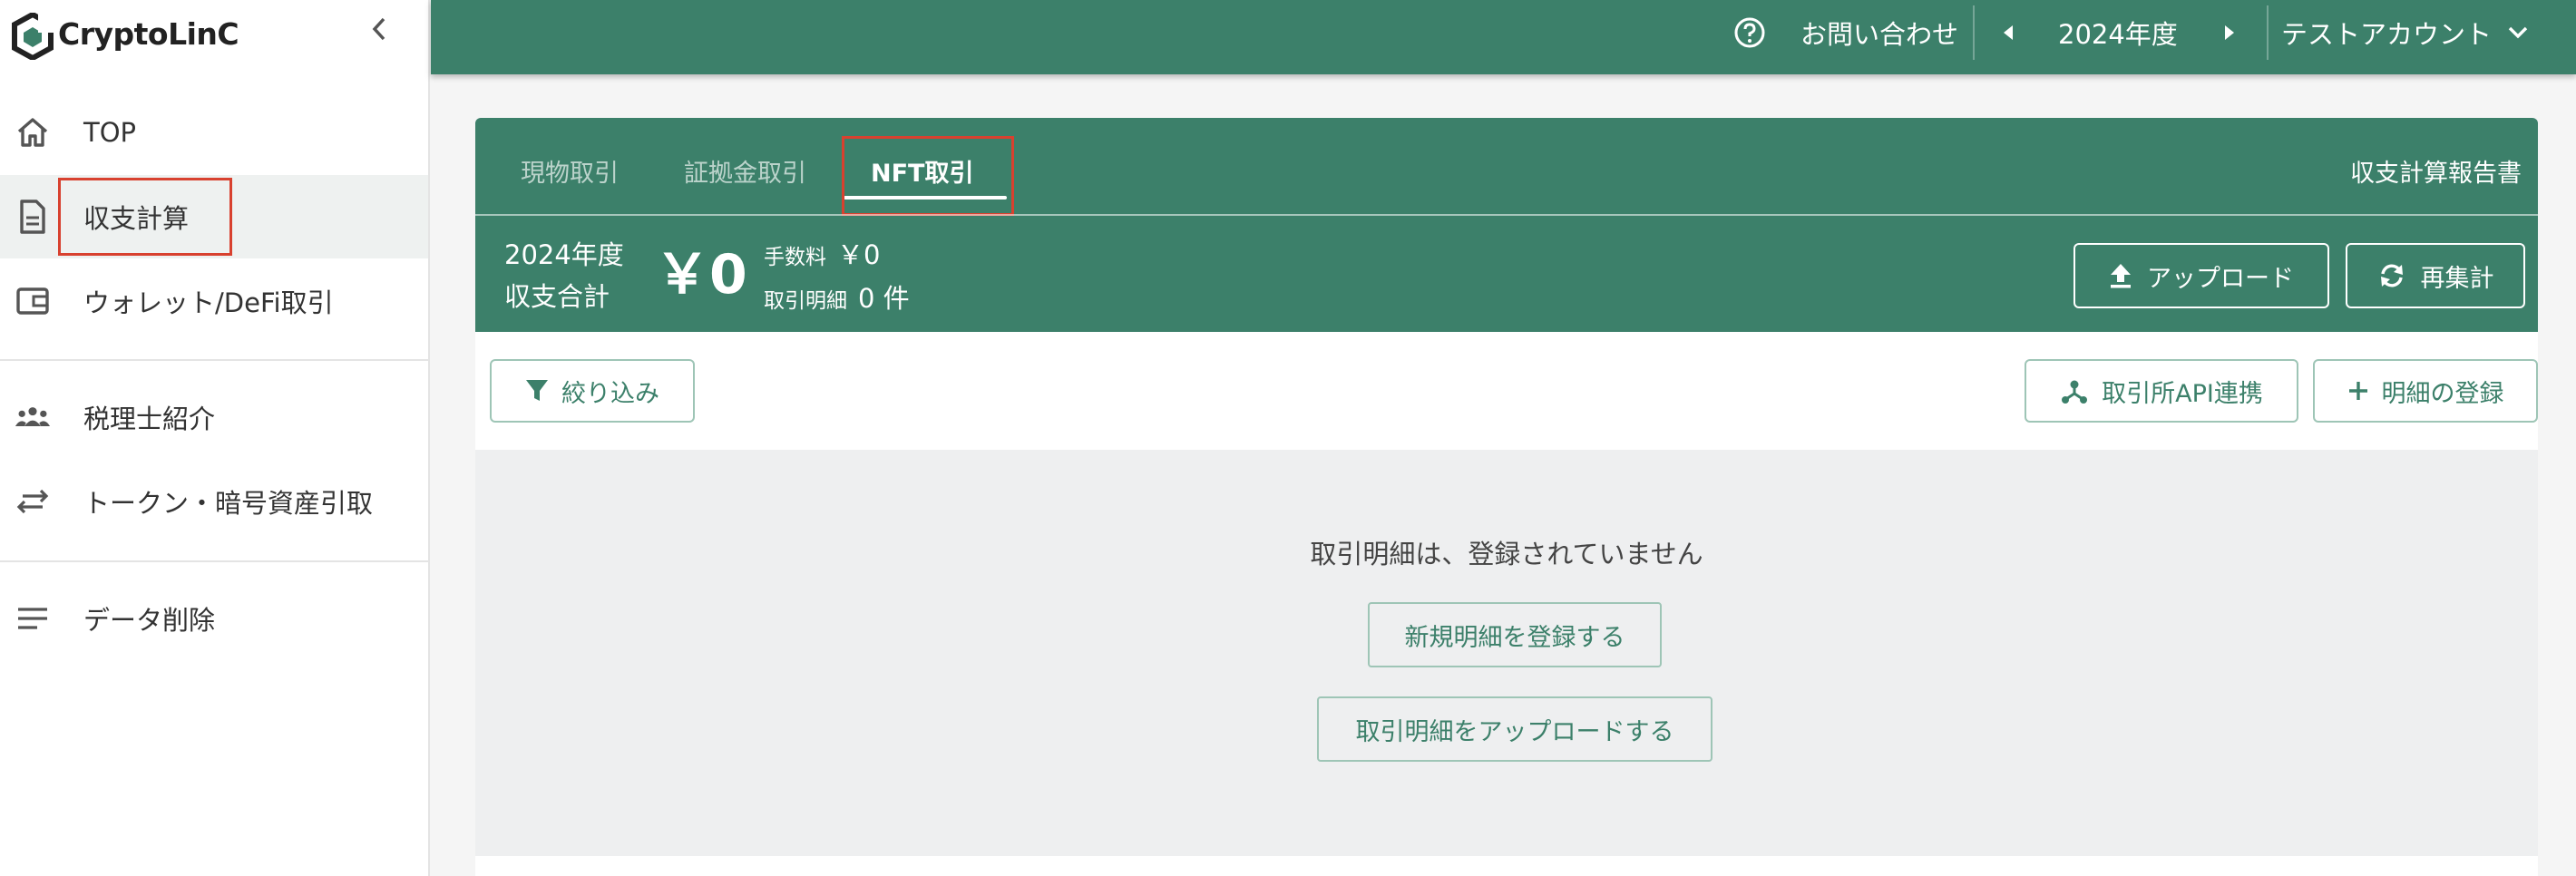 This screenshot has width=2576, height=876. Describe the element at coordinates (149, 419) in the screenshot. I see `sidebar-item-label: 税理士紹介` at that location.